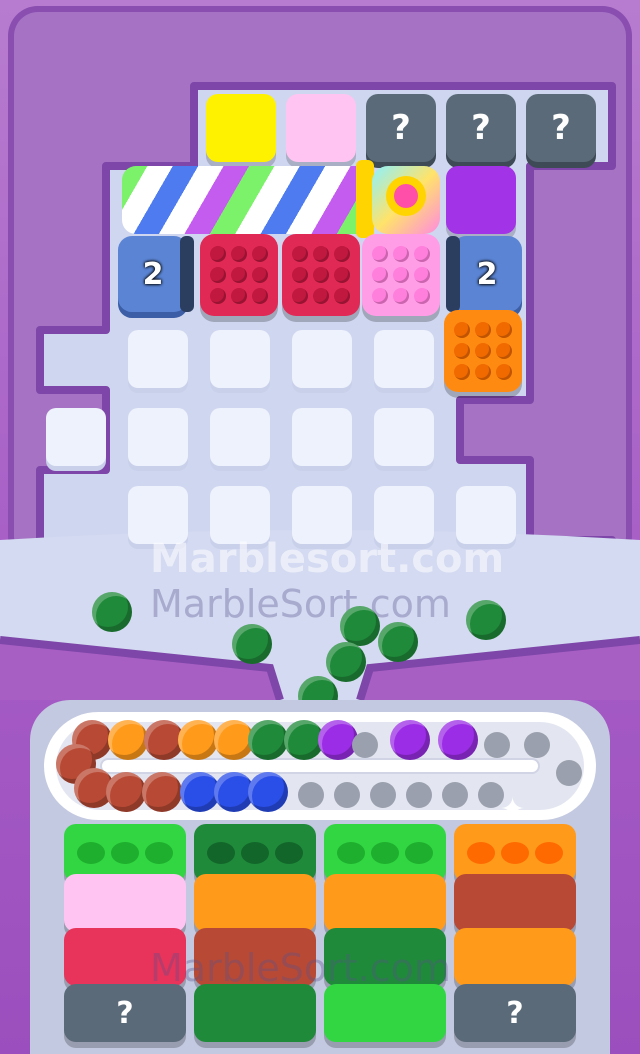 The image size is (640, 1054). What do you see at coordinates (247, 200) in the screenshot?
I see `rainbow-bar-block` at bounding box center [247, 200].